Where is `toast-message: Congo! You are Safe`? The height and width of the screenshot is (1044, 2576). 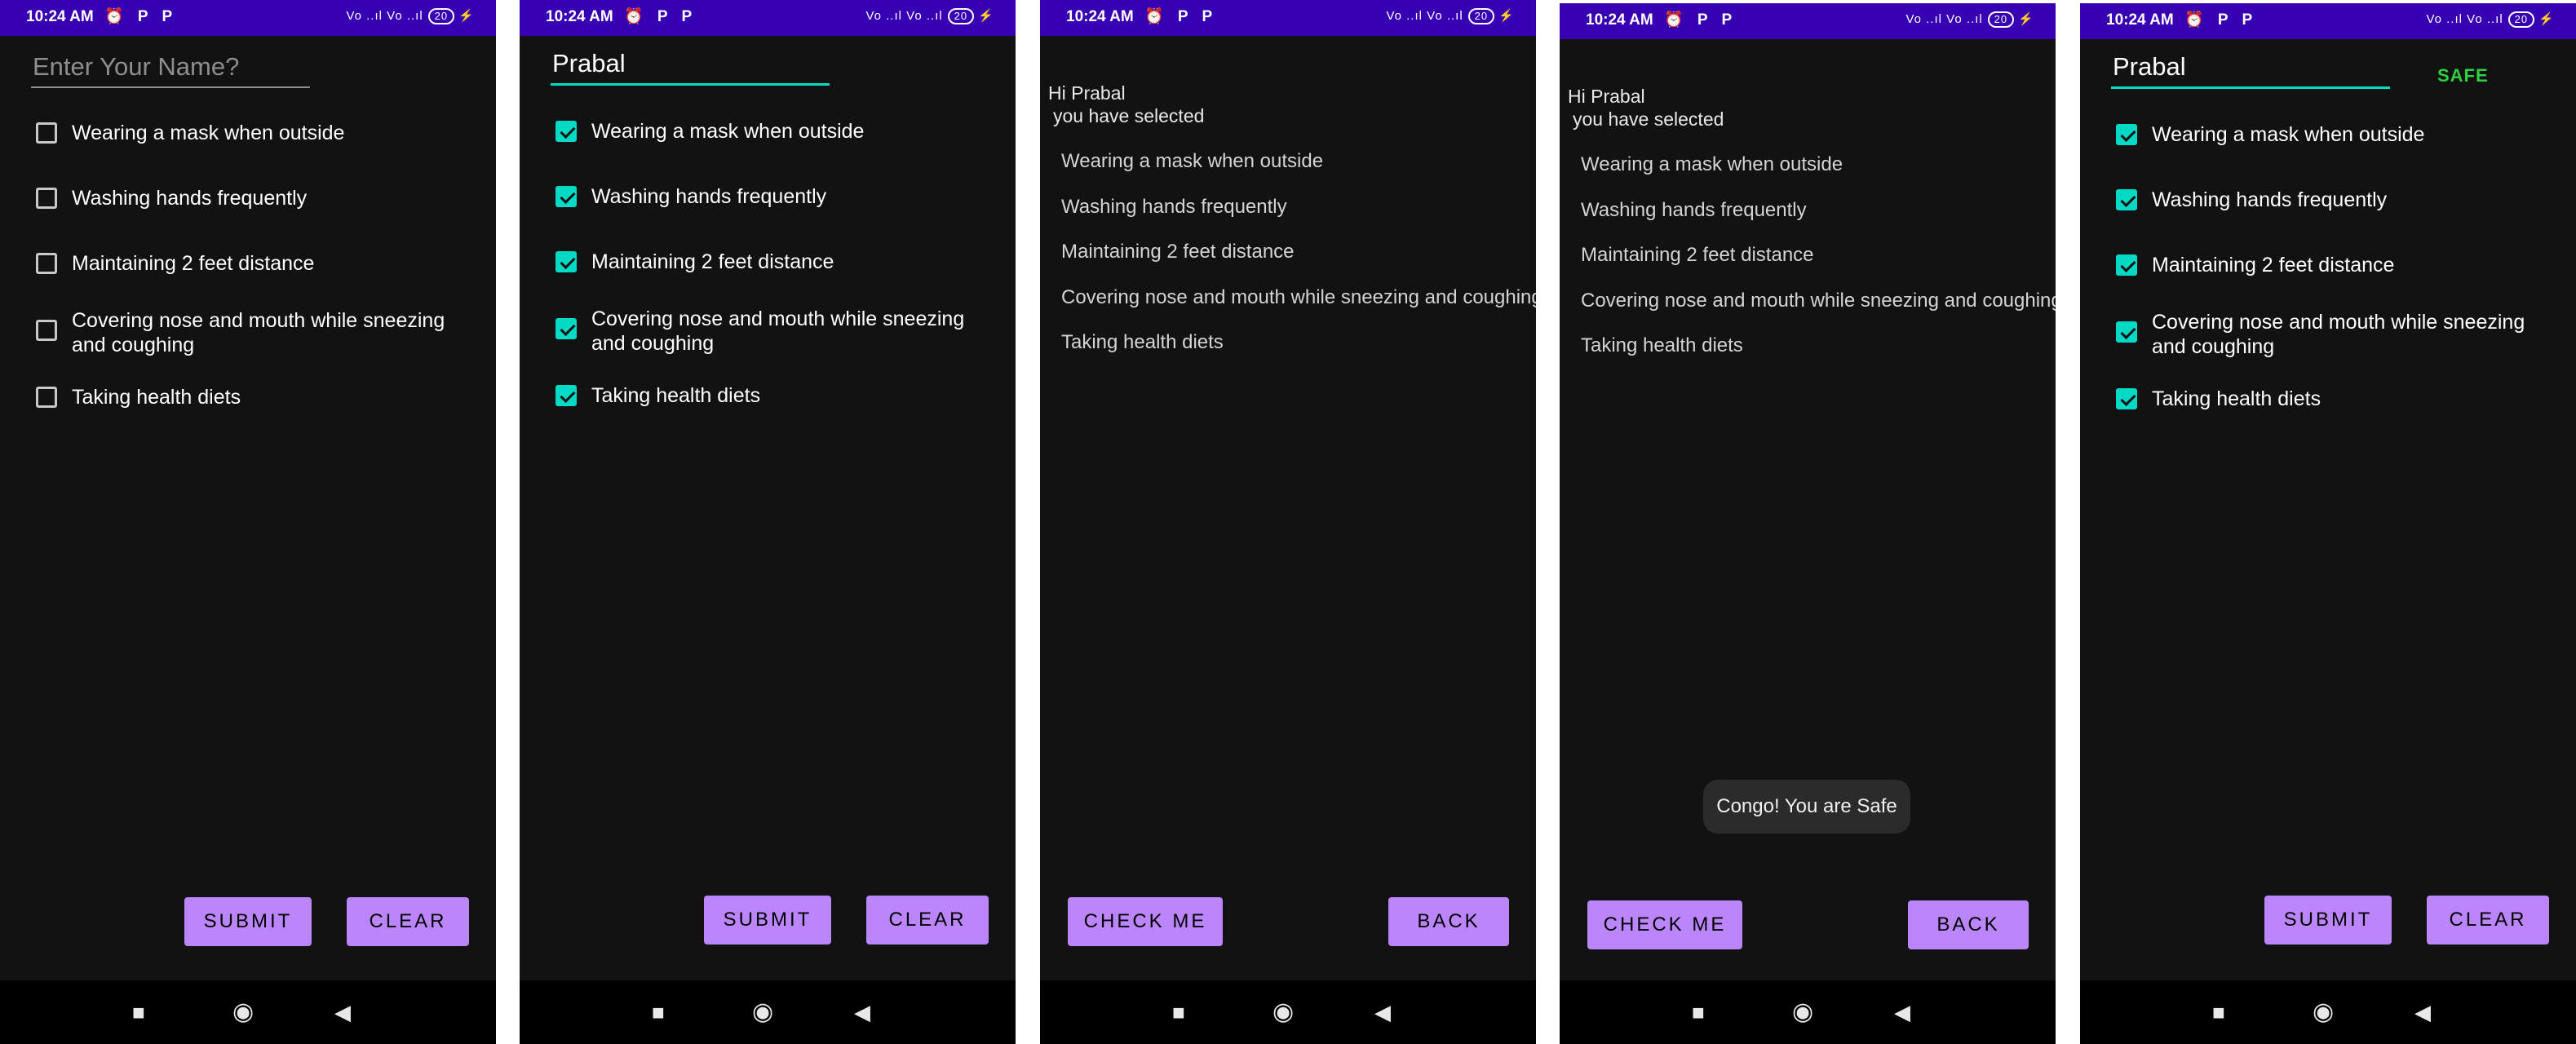 toast-message: Congo! You are Safe is located at coordinates (1806, 807).